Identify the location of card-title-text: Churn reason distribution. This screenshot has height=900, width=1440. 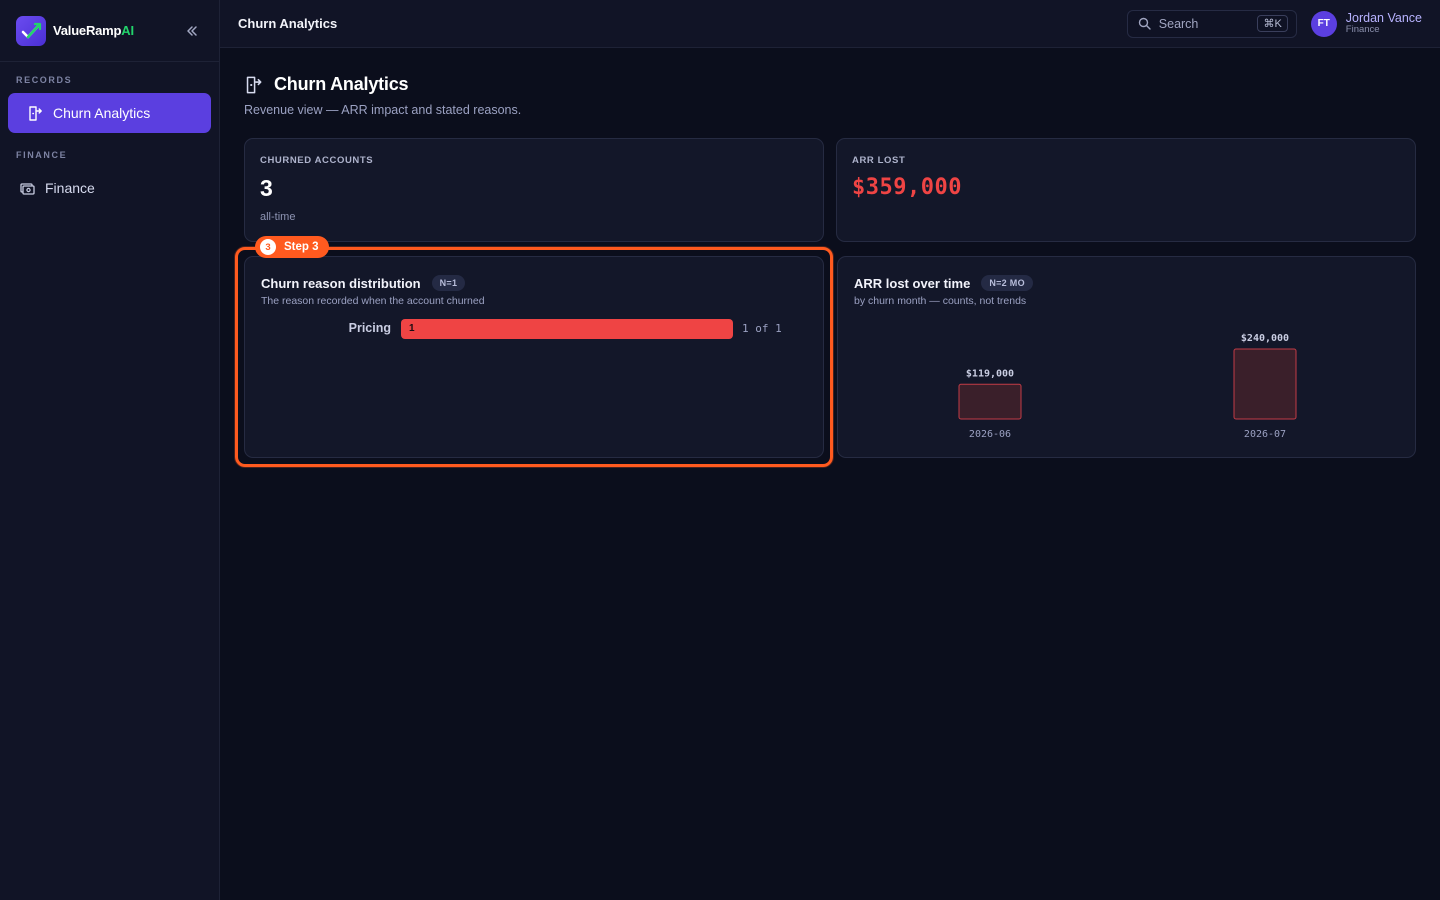
(341, 283).